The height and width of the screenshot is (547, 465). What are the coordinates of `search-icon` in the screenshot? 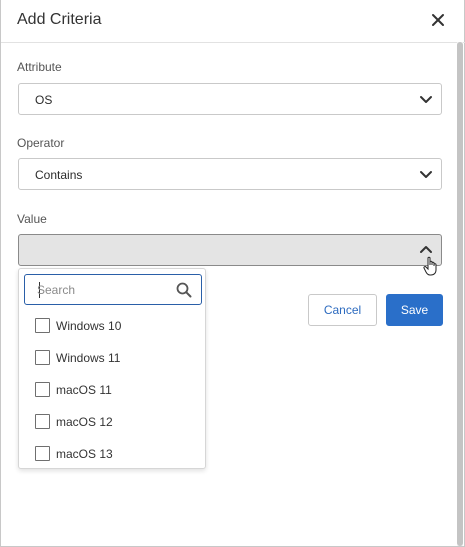 It's located at (184, 290).